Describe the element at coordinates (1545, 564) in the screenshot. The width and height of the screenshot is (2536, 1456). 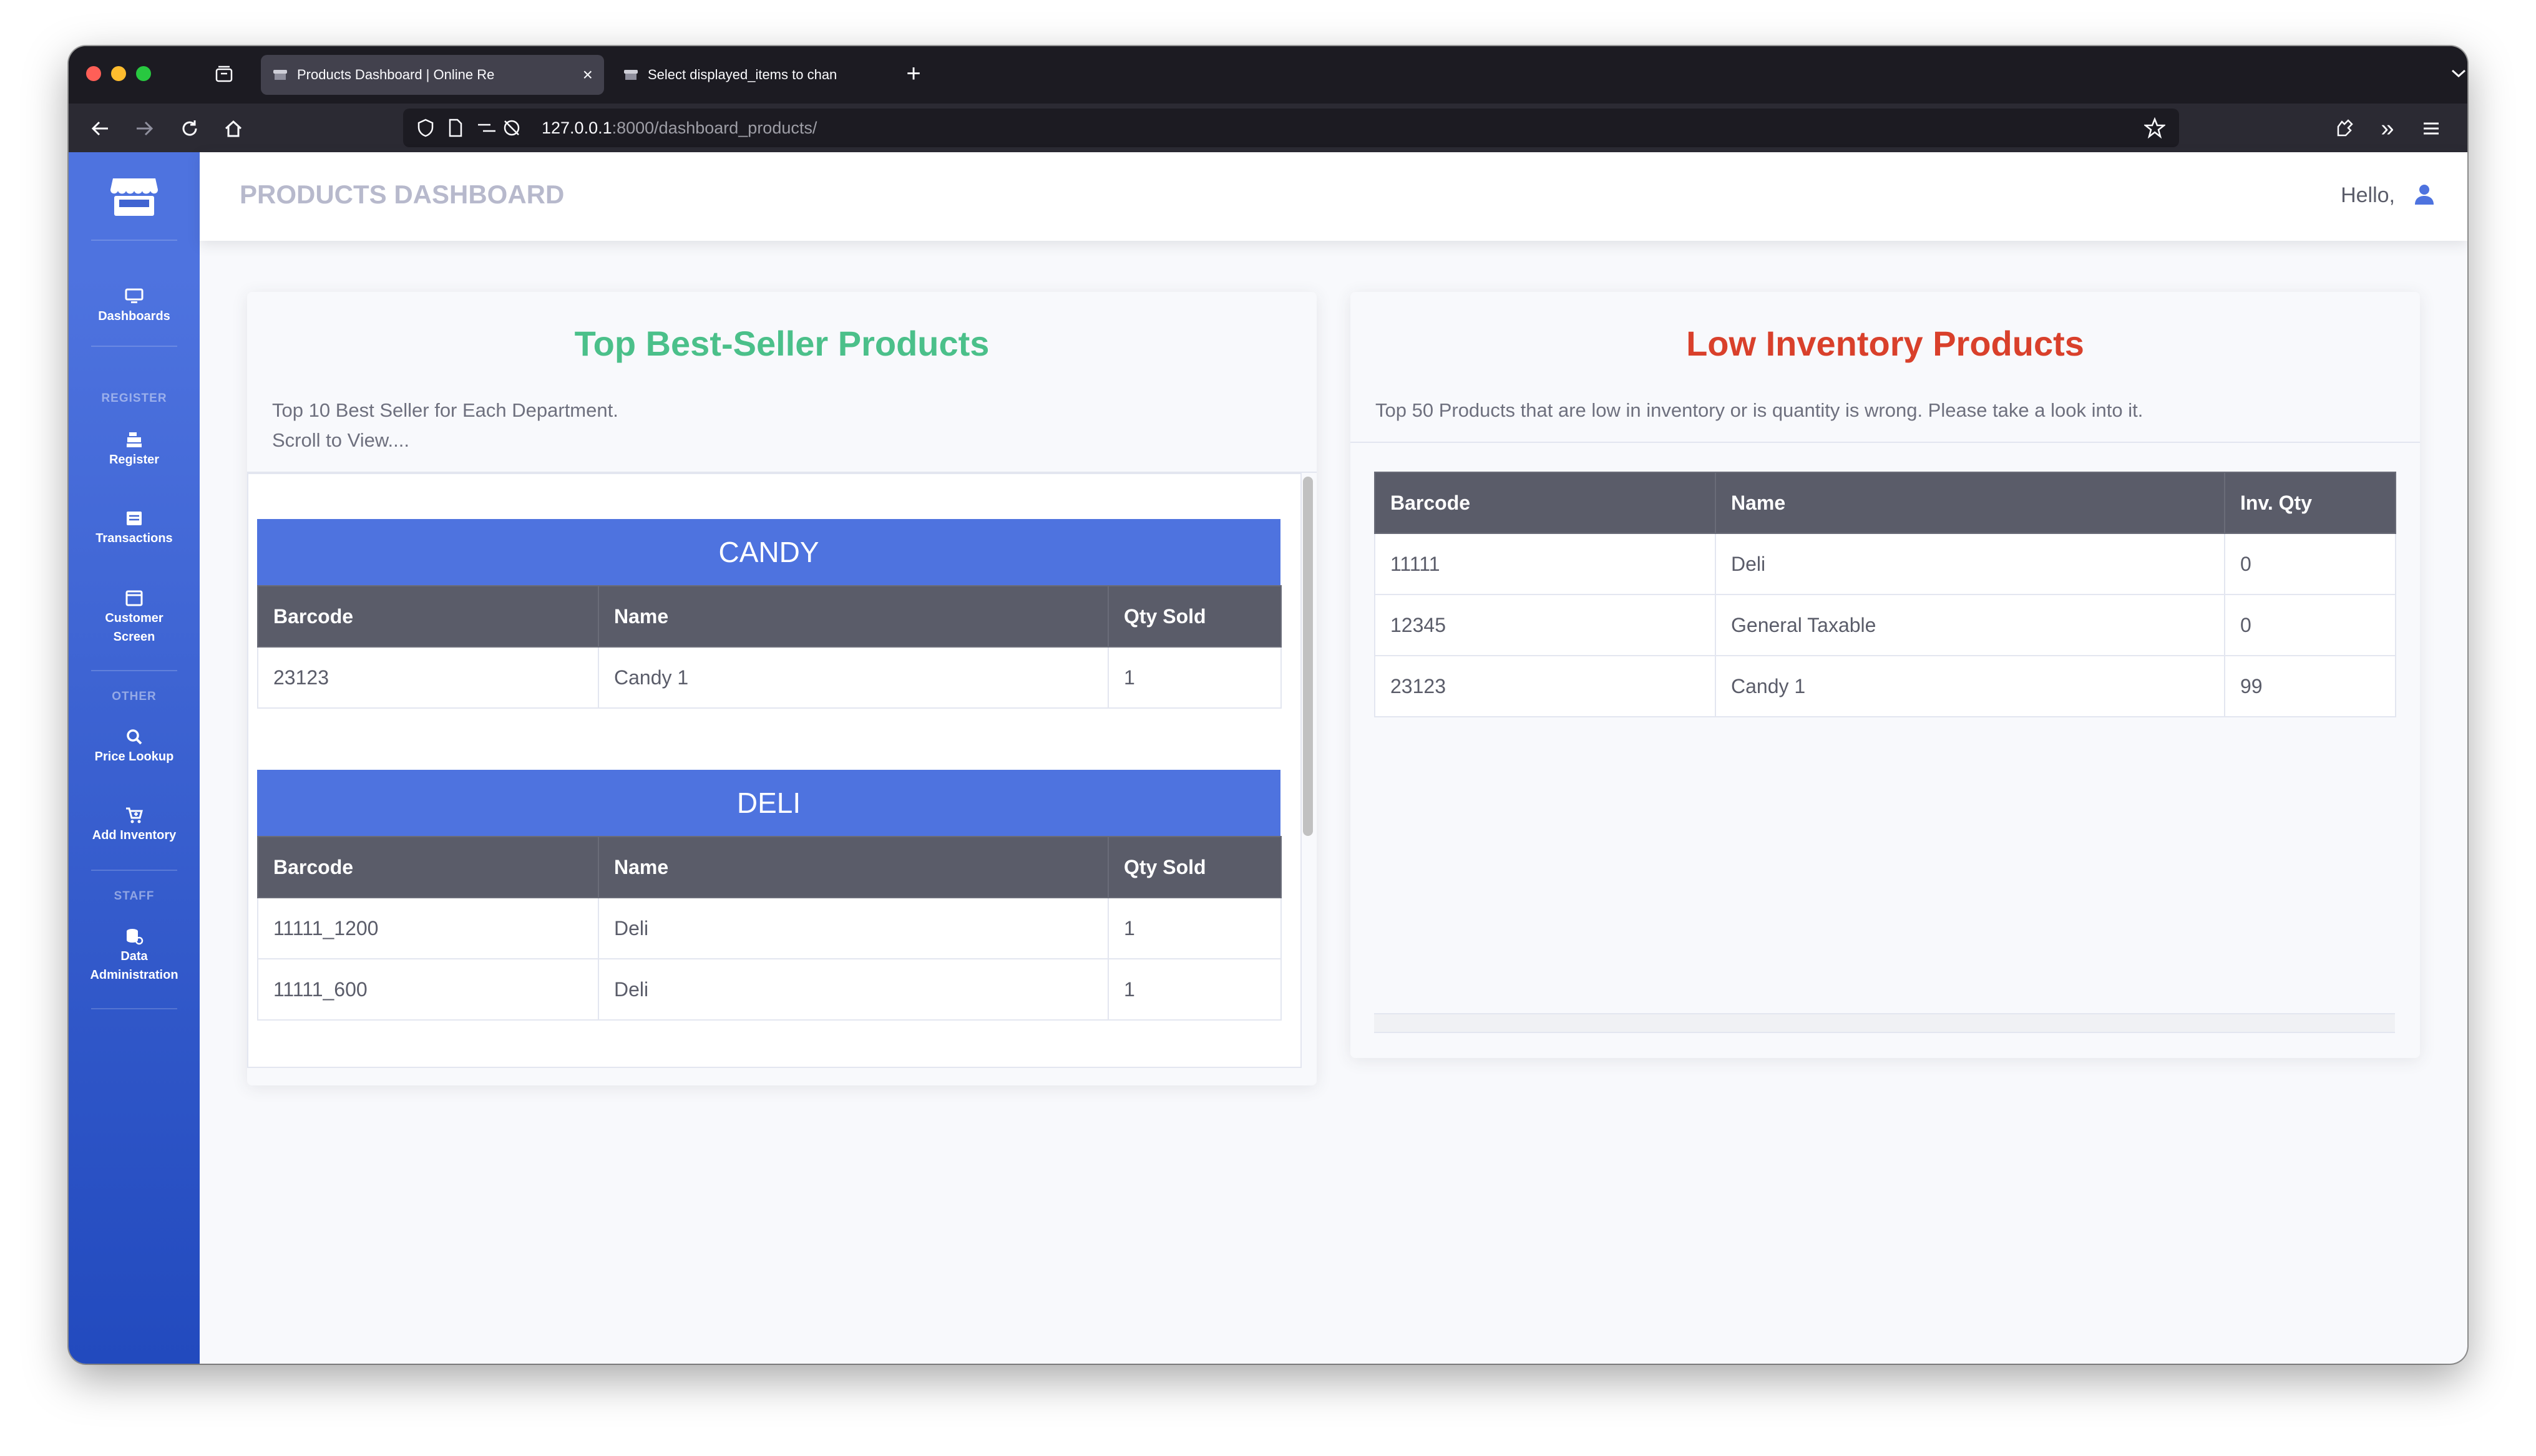
I see `table-cell: 11111` at that location.